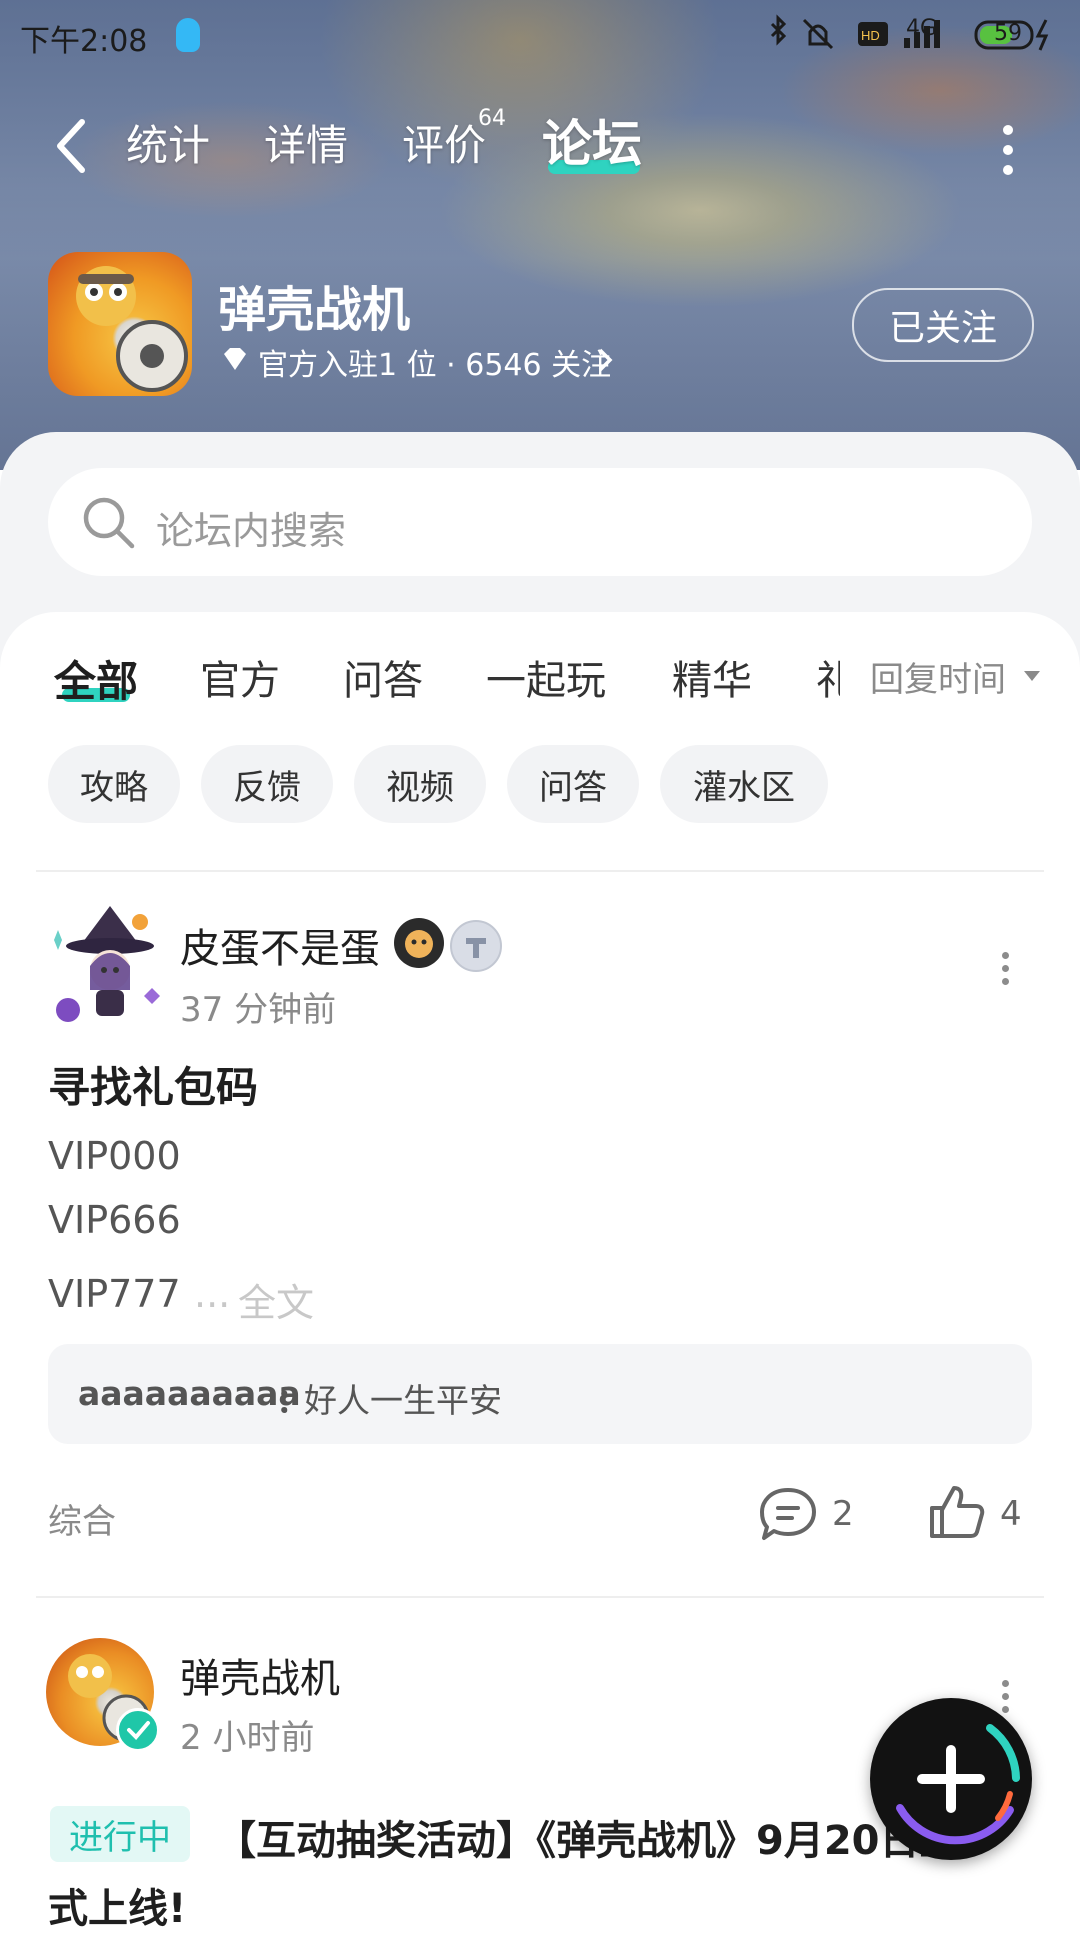 Image resolution: width=1080 pixels, height=1934 pixels. Describe the element at coordinates (843, 1514) in the screenshot. I see `comment-count: 2` at that location.